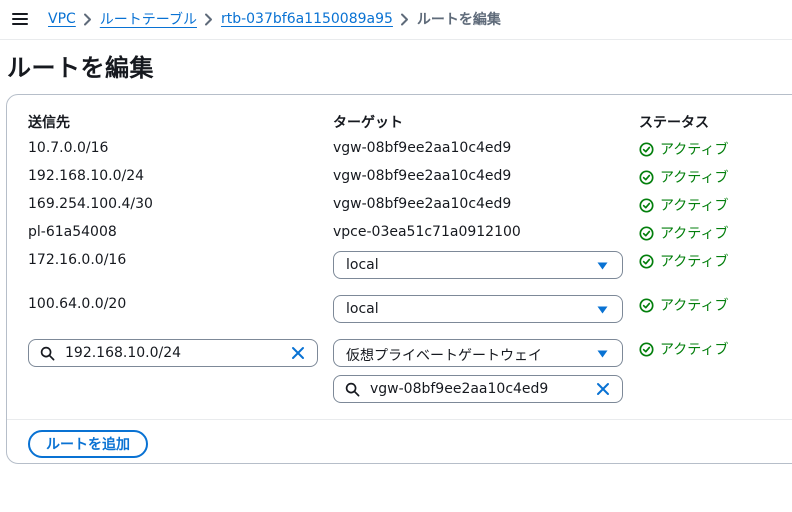  I want to click on route-destination: 100.64.0.0/20, so click(77, 304).